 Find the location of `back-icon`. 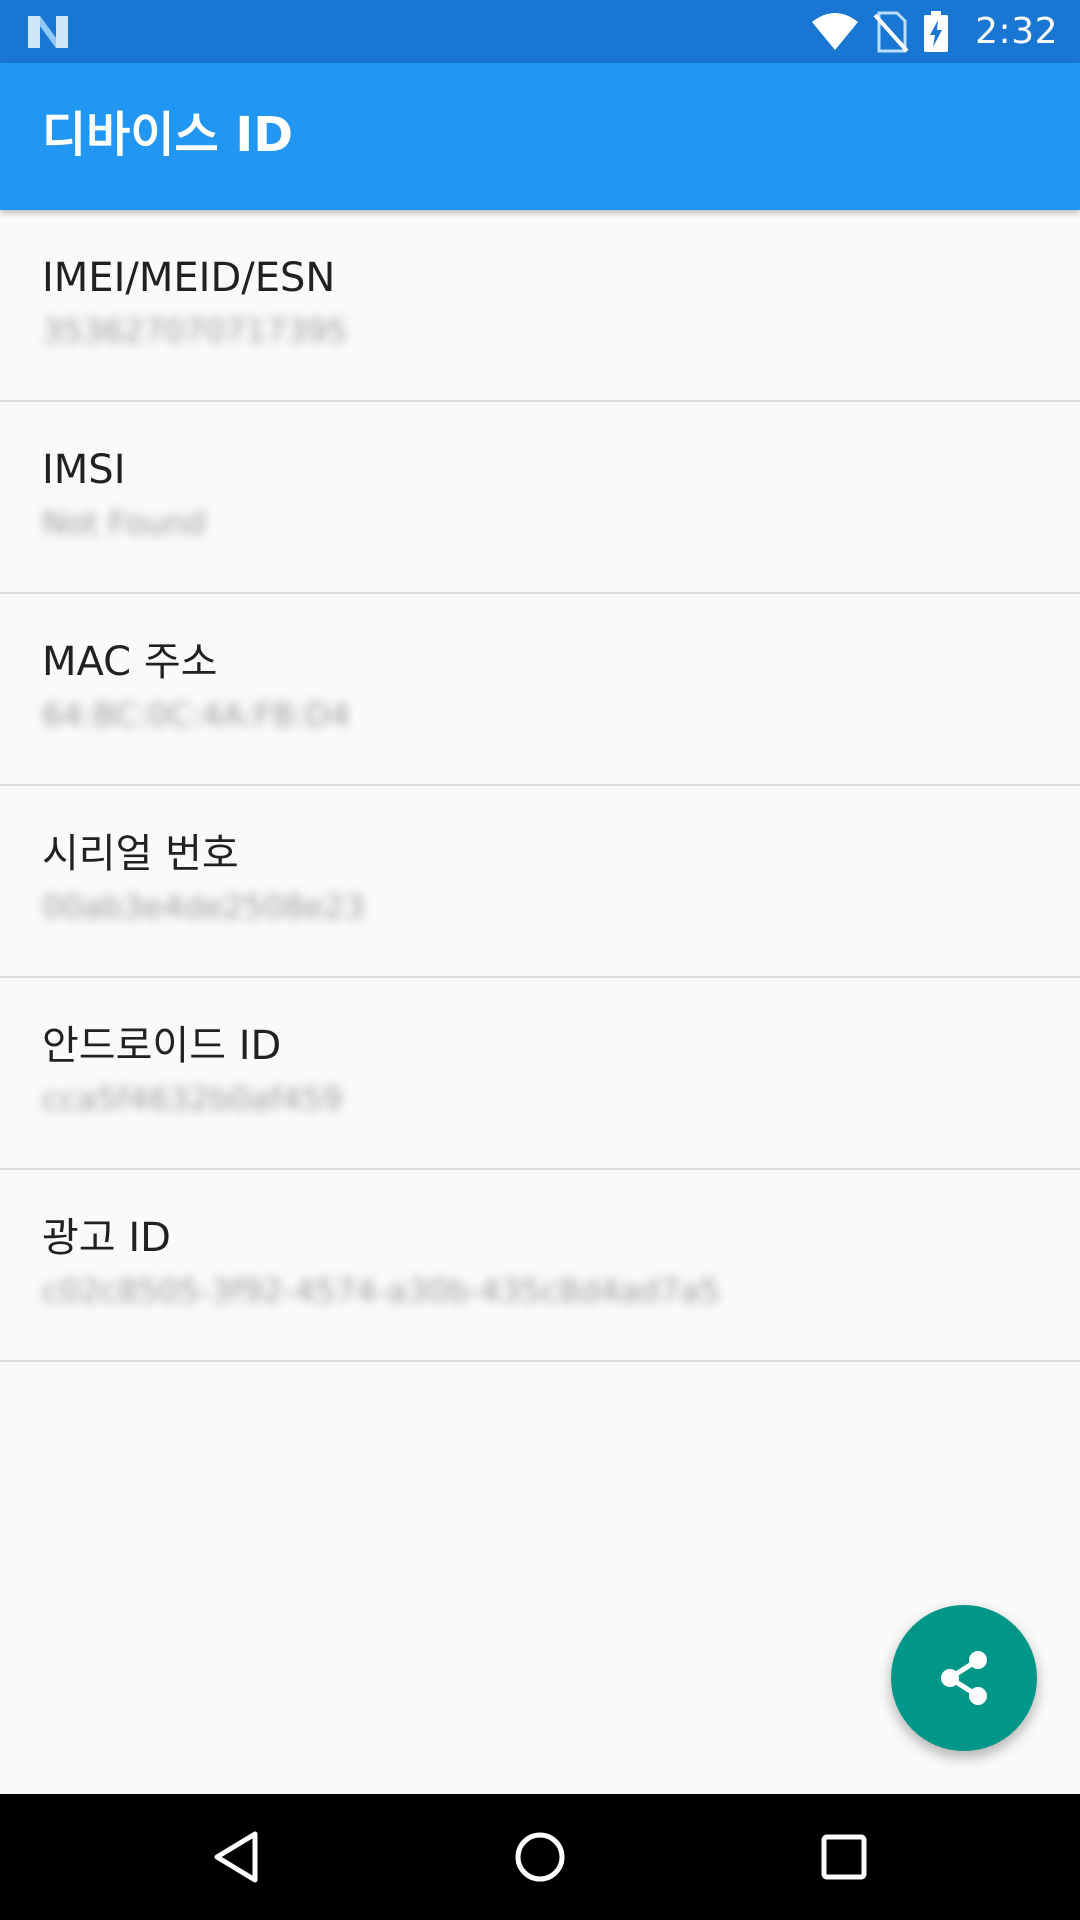

back-icon is located at coordinates (236, 1857).